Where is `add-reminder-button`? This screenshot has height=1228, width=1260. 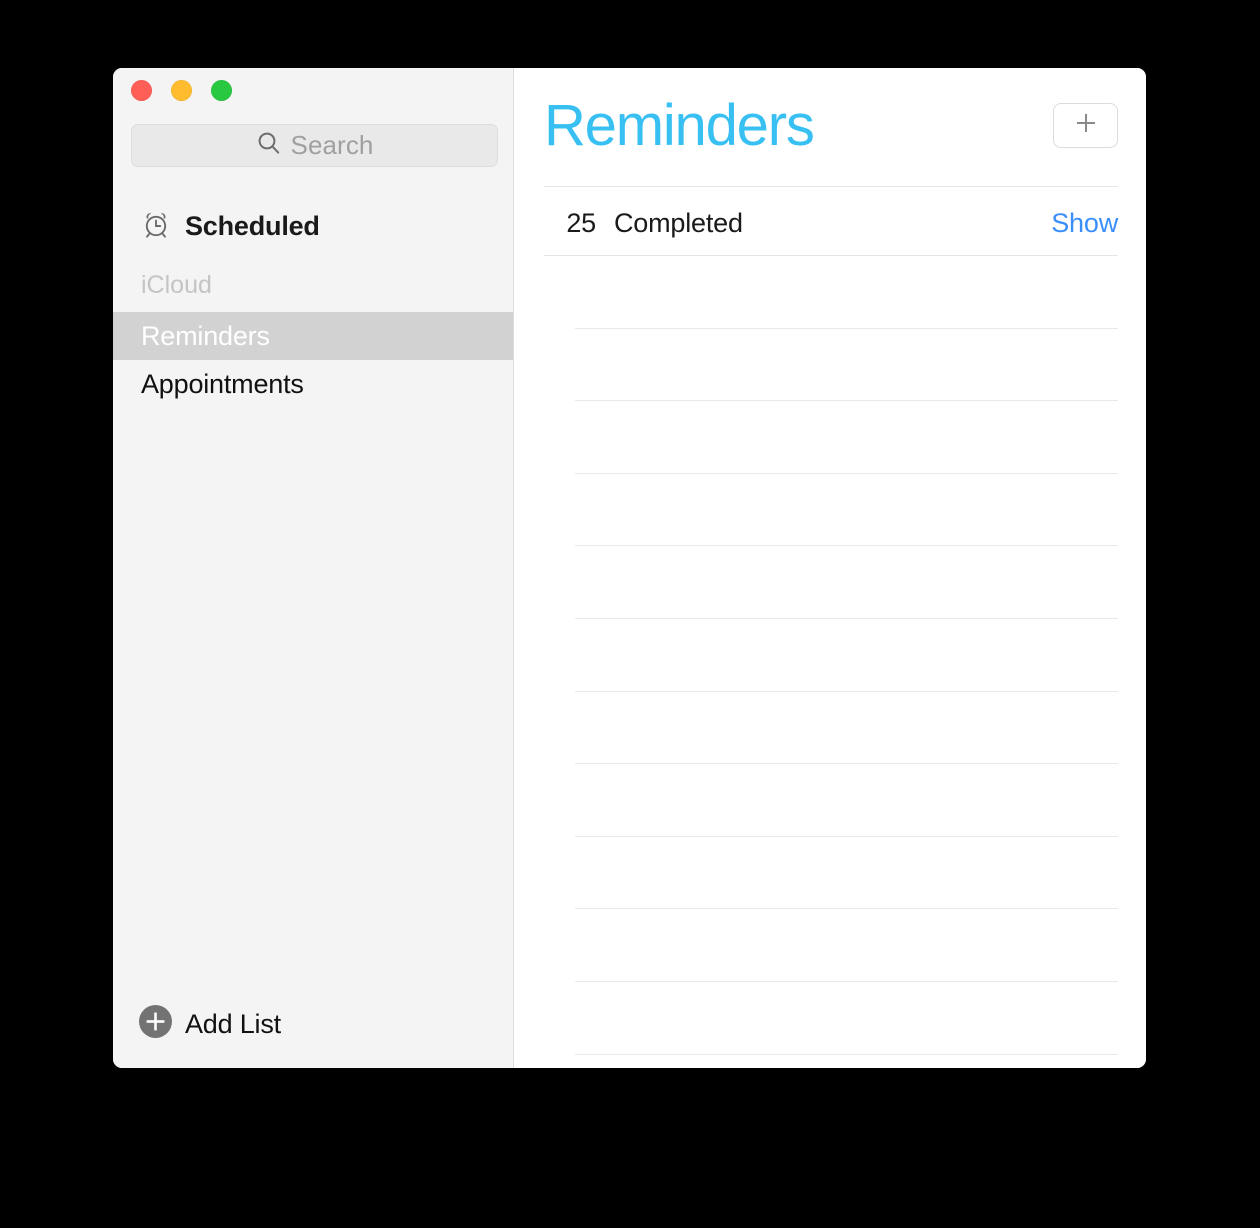
add-reminder-button is located at coordinates (1085, 125).